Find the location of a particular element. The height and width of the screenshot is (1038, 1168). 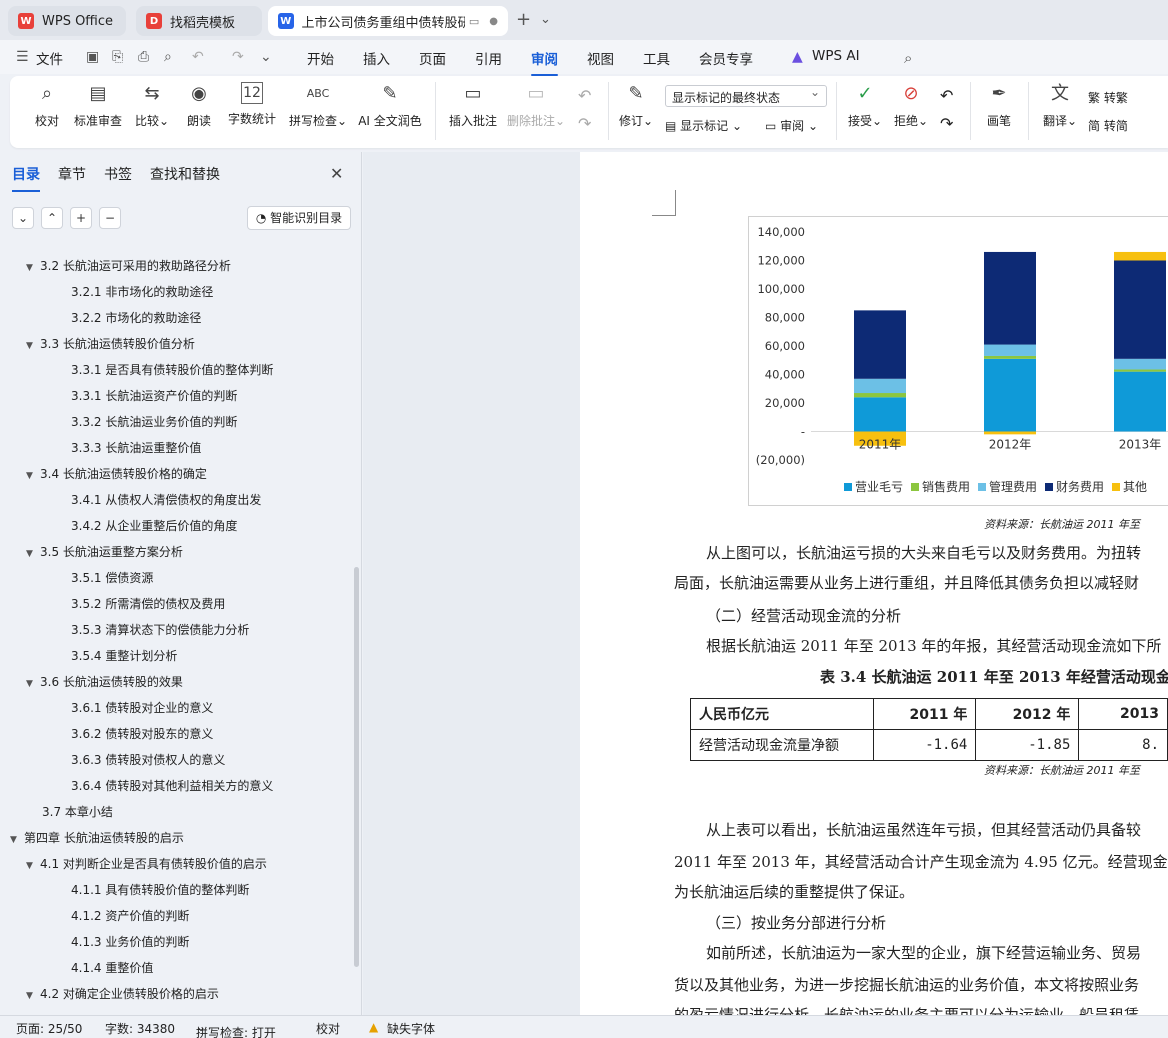

close-icon: ✕ is located at coordinates (336, 173).